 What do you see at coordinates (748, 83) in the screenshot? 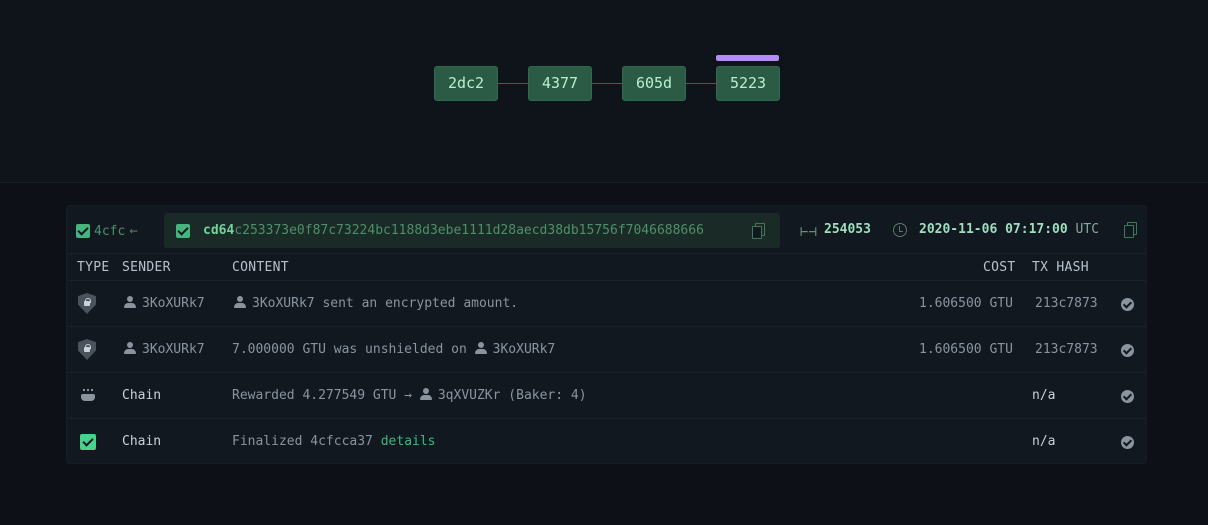
I see `chain-block-4: 5223` at bounding box center [748, 83].